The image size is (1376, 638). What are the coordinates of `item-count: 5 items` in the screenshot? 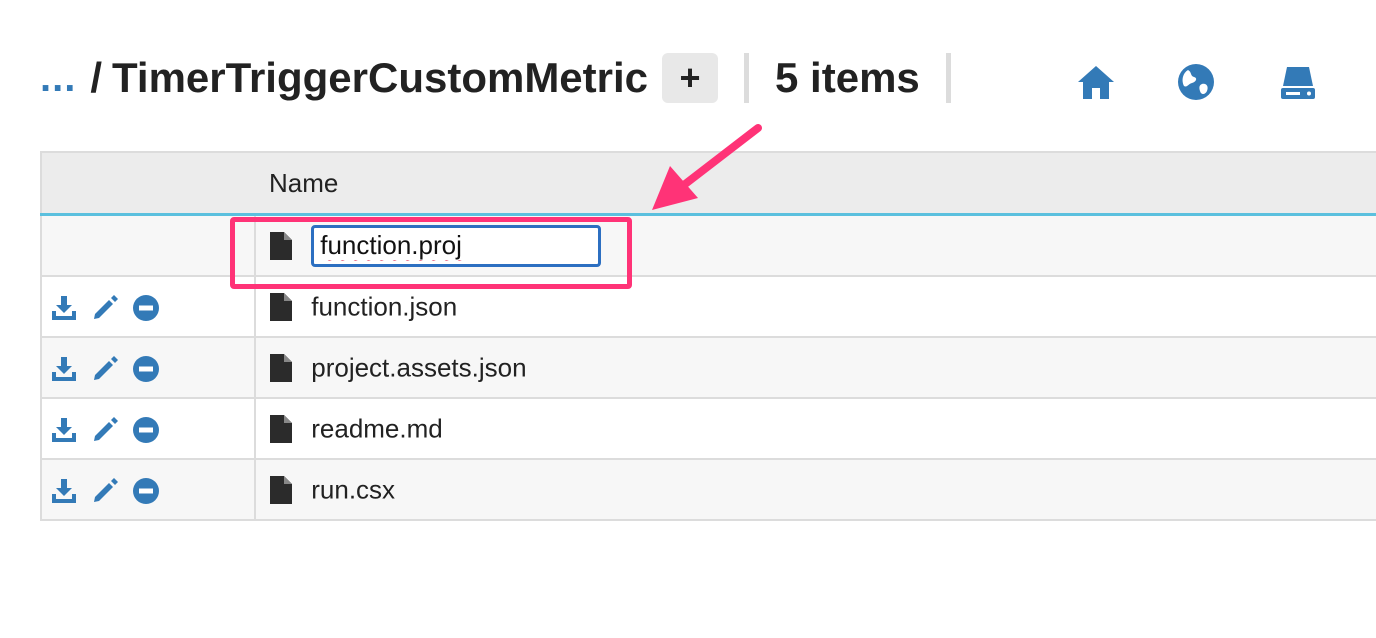 It's located at (847, 77).